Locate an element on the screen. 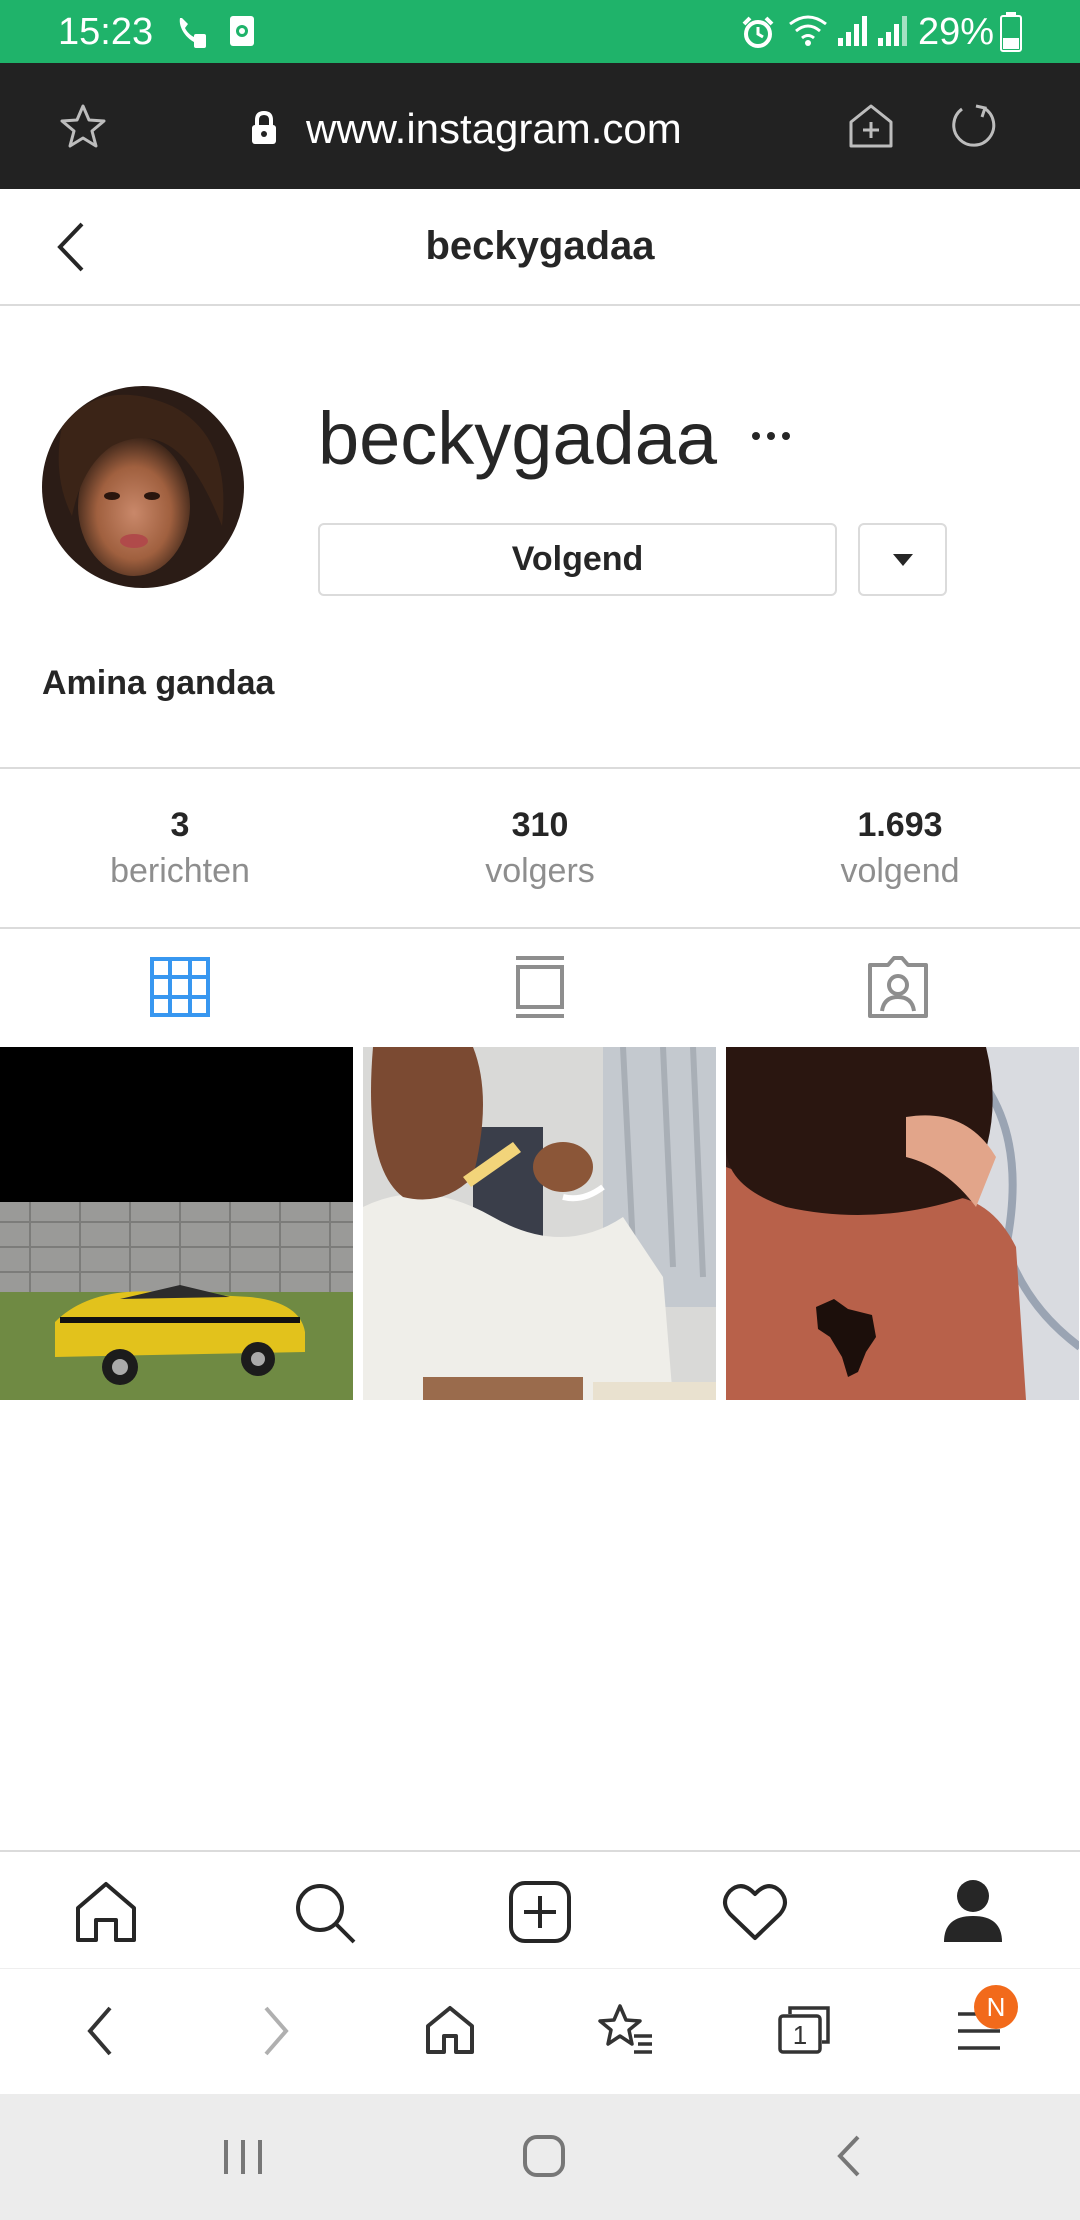 The height and width of the screenshot is (2220, 1080). browser-home-icon is located at coordinates (450, 2030).